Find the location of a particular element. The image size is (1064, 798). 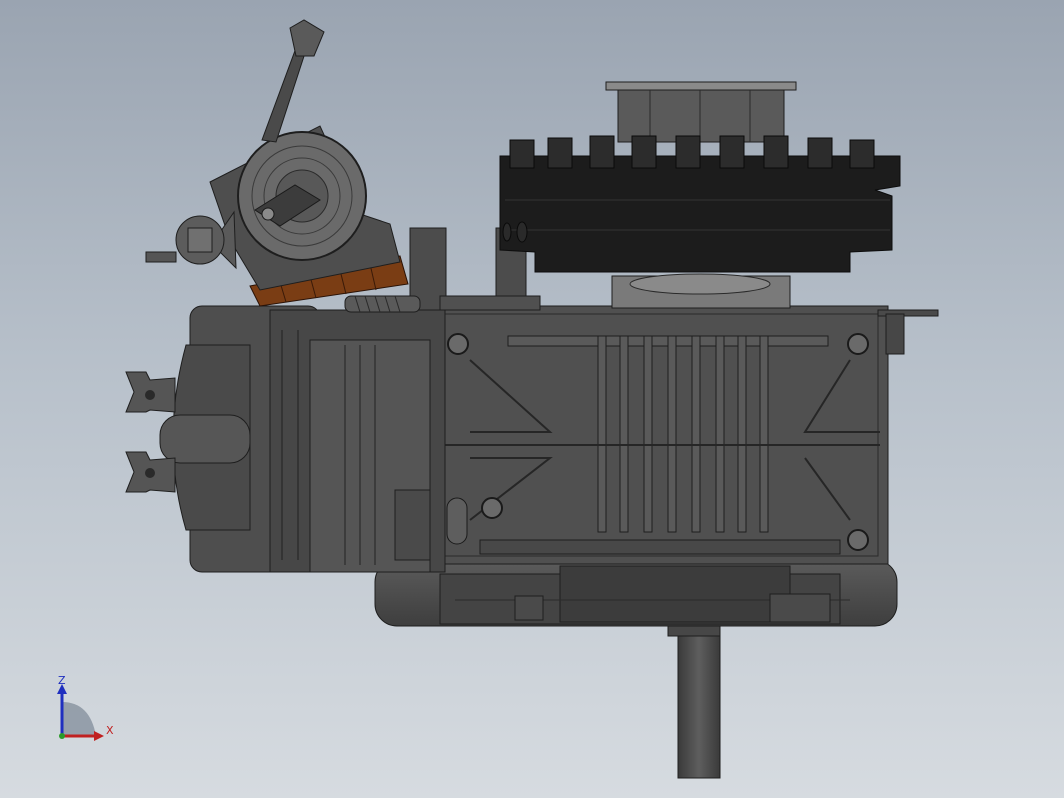

view-orientation-triad: Z X is located at coordinates (85, 711).